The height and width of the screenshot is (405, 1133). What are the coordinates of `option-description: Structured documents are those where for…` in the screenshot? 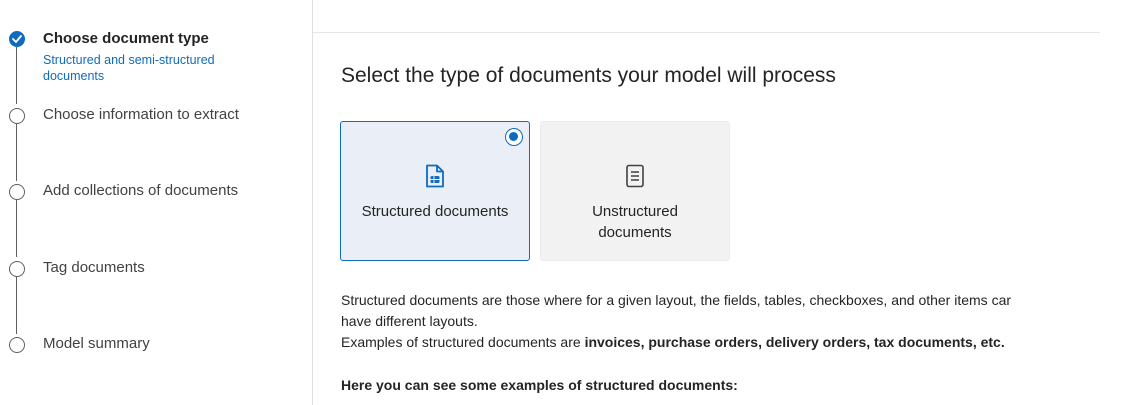 It's located at (737, 321).